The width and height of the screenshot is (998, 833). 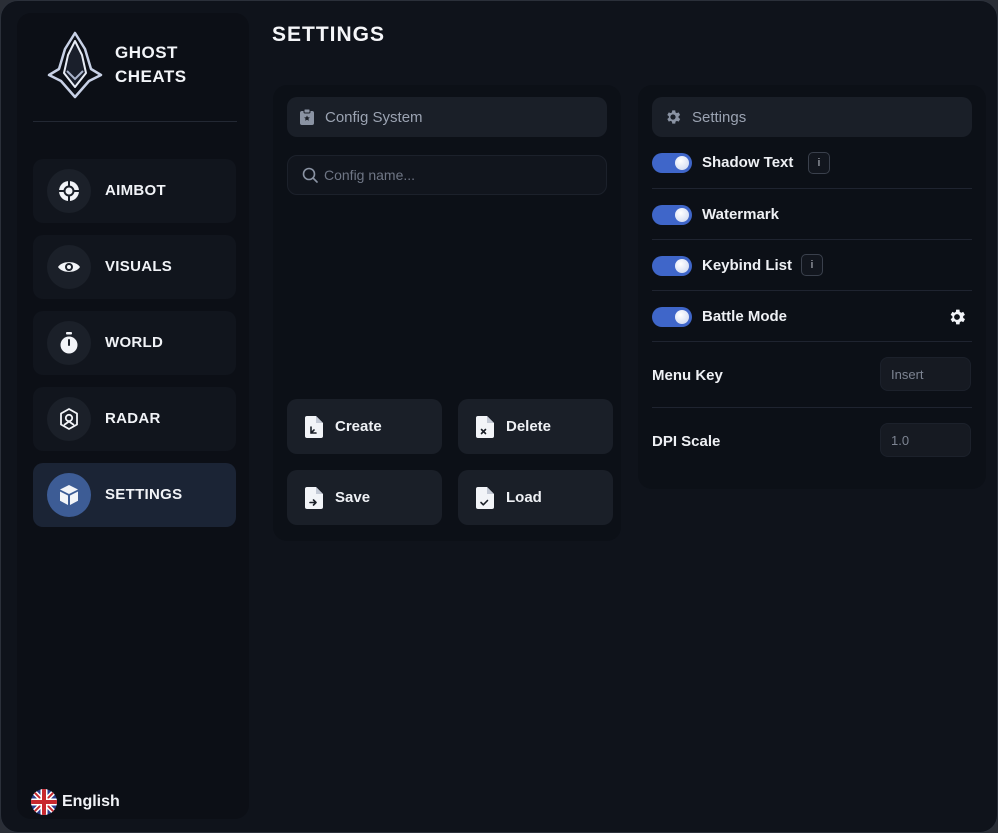 What do you see at coordinates (459, 175) in the screenshot?
I see `config-name-input` at bounding box center [459, 175].